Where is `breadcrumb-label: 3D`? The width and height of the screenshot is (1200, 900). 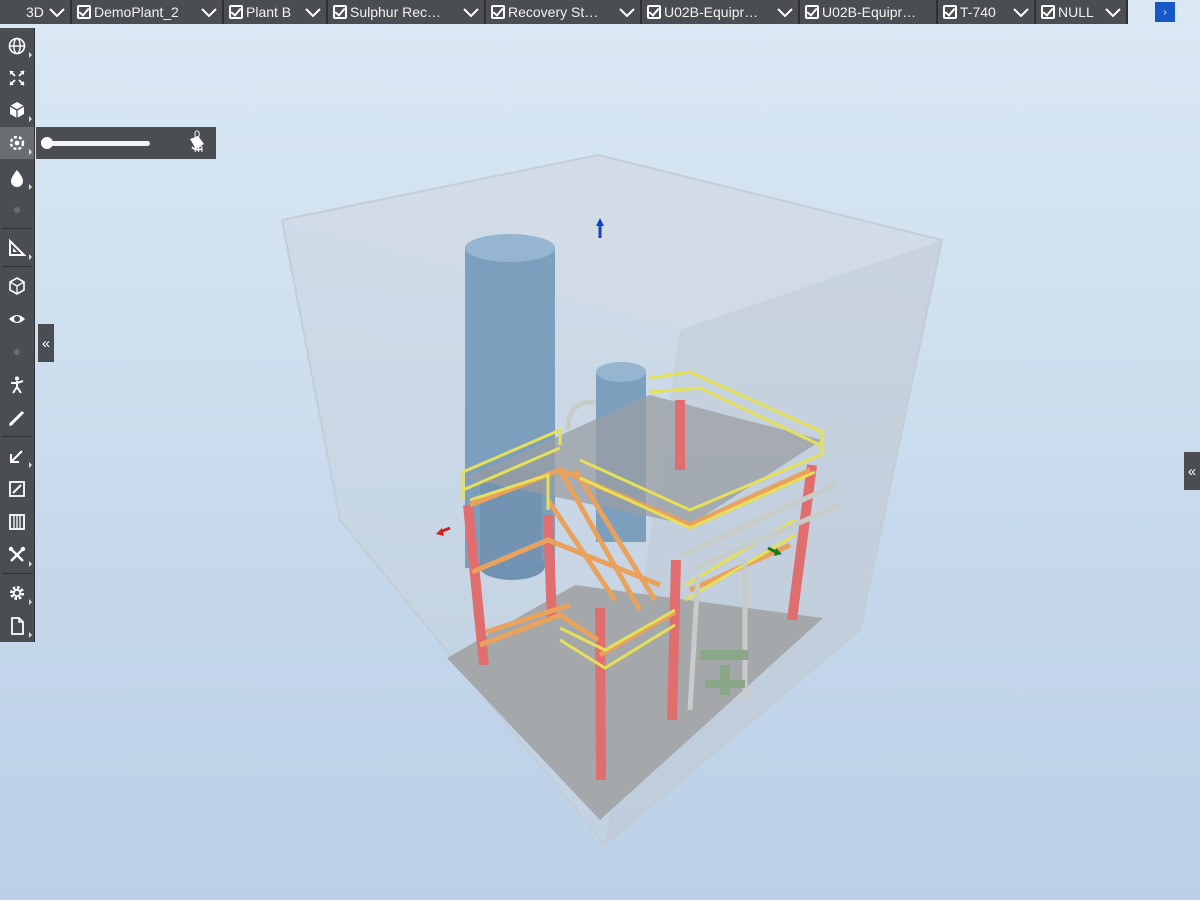
breadcrumb-label: 3D is located at coordinates (35, 12).